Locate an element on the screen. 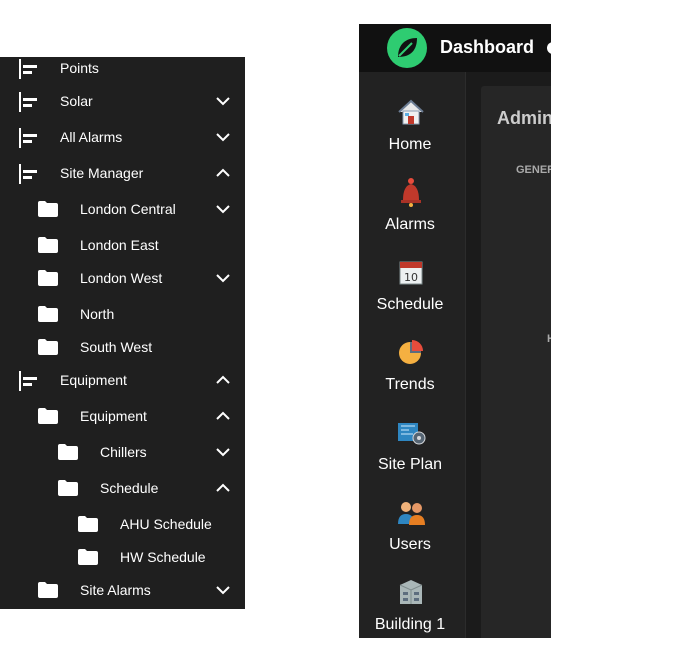 Image resolution: width=682 pixels, height=656 pixels. tree-item-label: Chillers is located at coordinates (123, 452).